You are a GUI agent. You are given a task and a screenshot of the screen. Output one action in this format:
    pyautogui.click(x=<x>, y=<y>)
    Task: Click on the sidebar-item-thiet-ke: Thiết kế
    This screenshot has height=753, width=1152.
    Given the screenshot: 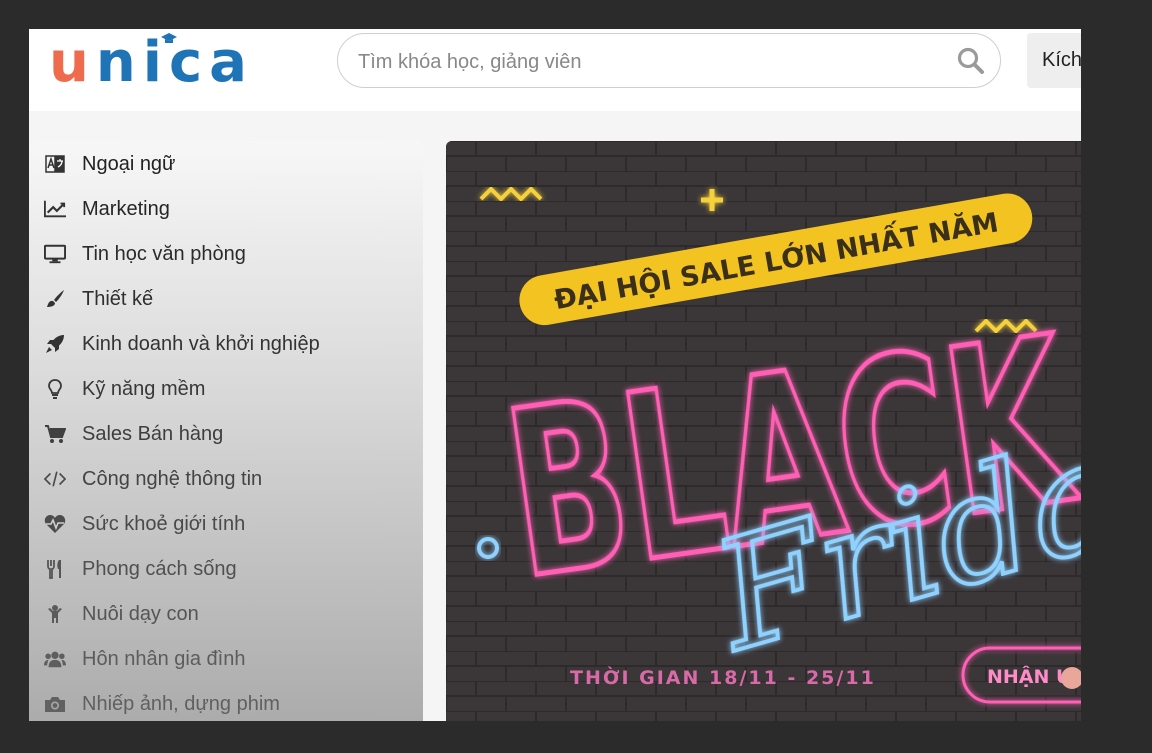 What is the action you would take?
    pyautogui.click(x=226, y=299)
    